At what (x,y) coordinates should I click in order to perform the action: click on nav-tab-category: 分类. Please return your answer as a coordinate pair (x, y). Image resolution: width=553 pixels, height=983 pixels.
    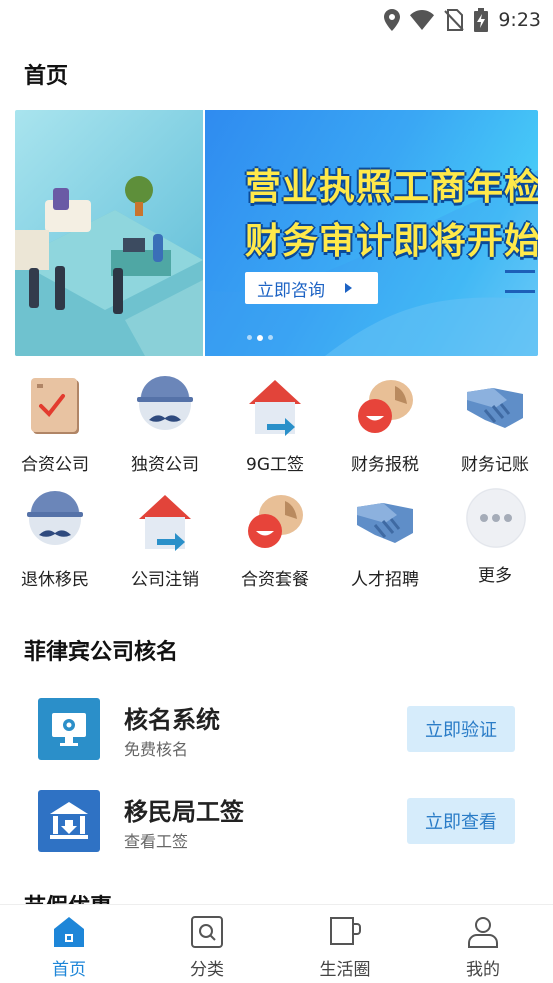
    Looking at the image, I should click on (207, 944).